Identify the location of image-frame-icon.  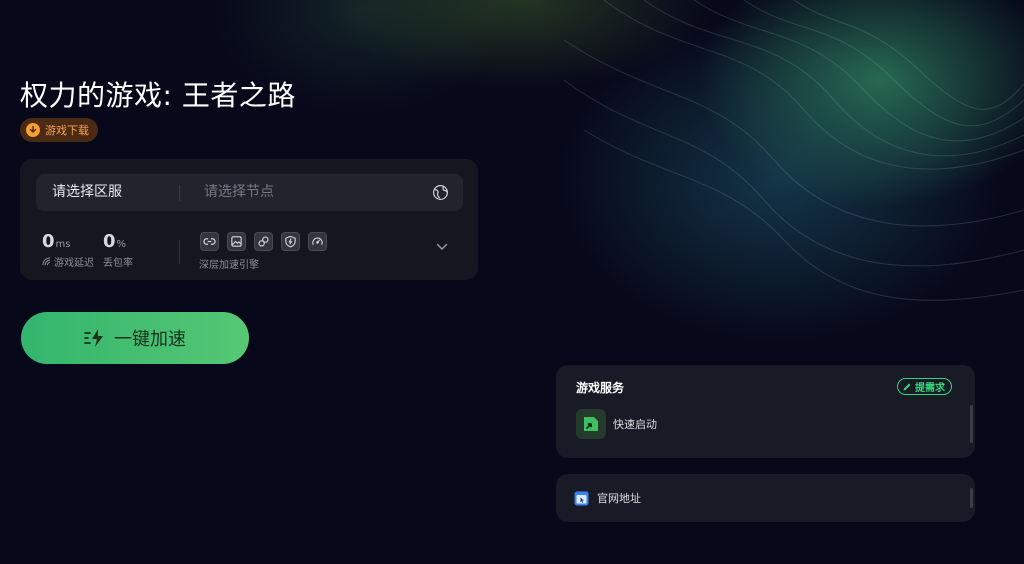
(236, 241).